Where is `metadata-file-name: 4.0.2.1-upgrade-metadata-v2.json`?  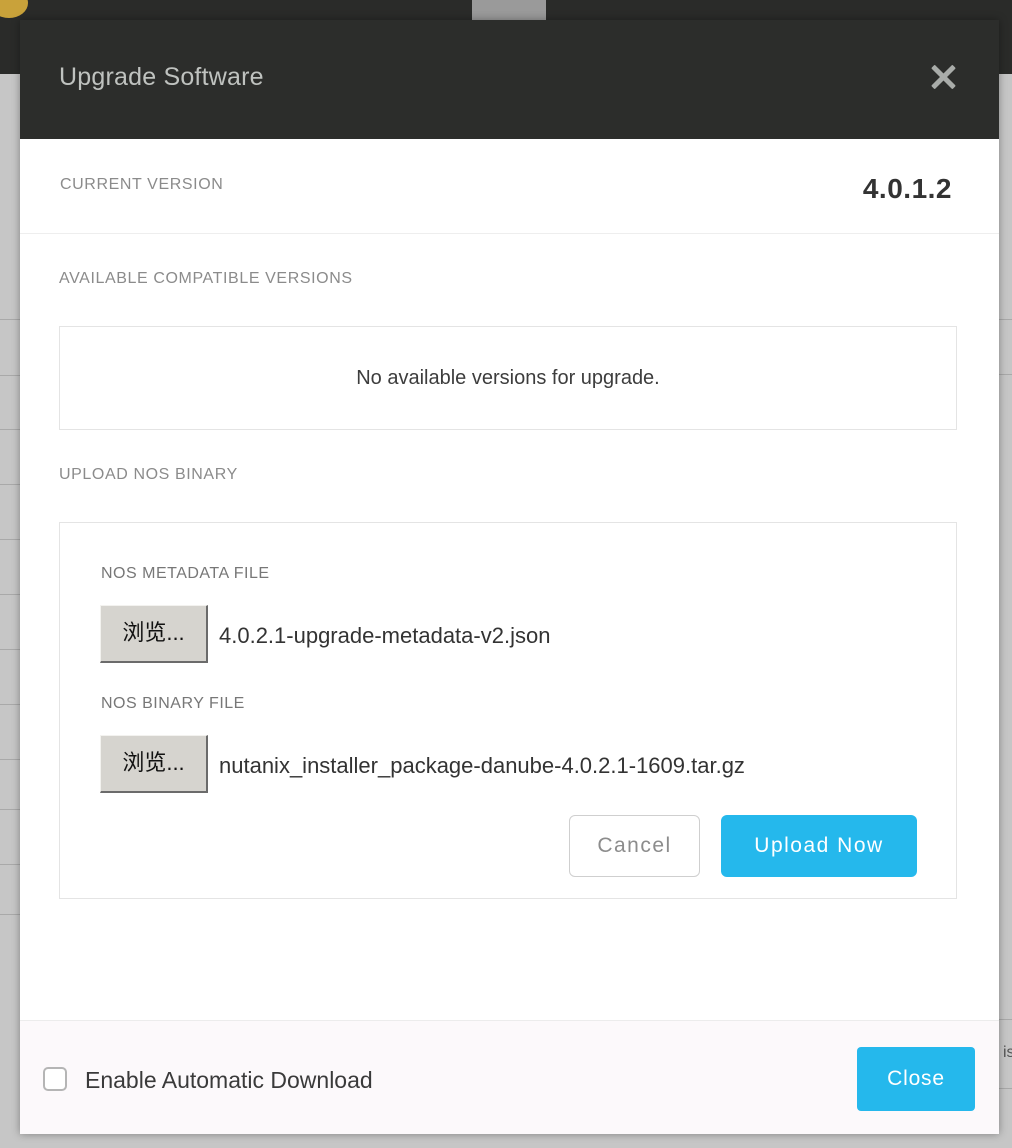 metadata-file-name: 4.0.2.1-upgrade-metadata-v2.json is located at coordinates (385, 635).